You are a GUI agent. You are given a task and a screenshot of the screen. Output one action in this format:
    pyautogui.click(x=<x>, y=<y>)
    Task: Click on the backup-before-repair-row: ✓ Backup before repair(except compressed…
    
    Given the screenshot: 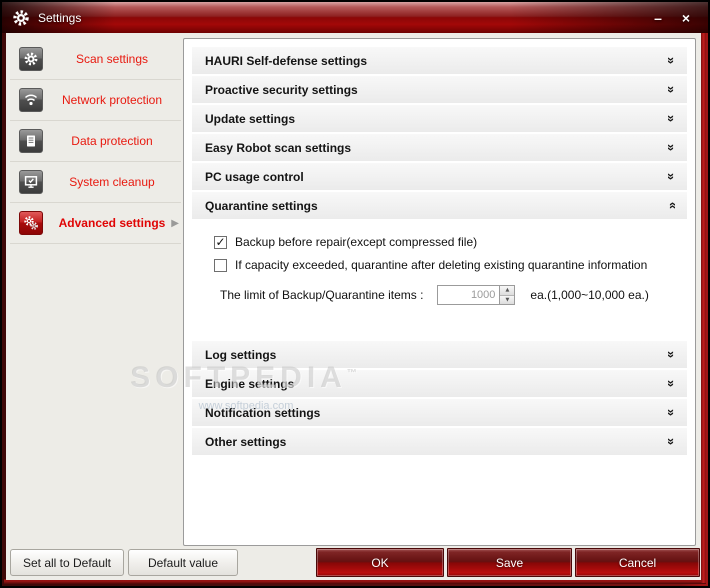 What is the action you would take?
    pyautogui.click(x=450, y=242)
    